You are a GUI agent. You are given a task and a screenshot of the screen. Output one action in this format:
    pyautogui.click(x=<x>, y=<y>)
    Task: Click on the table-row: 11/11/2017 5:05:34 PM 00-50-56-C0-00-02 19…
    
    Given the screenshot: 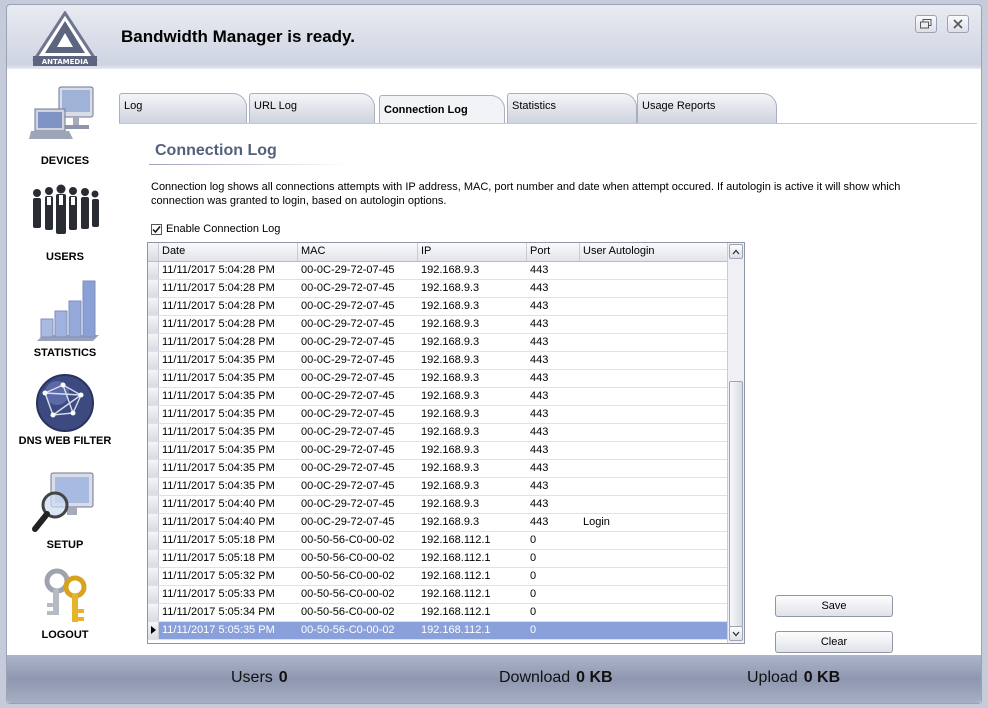 What is the action you would take?
    pyautogui.click(x=438, y=613)
    